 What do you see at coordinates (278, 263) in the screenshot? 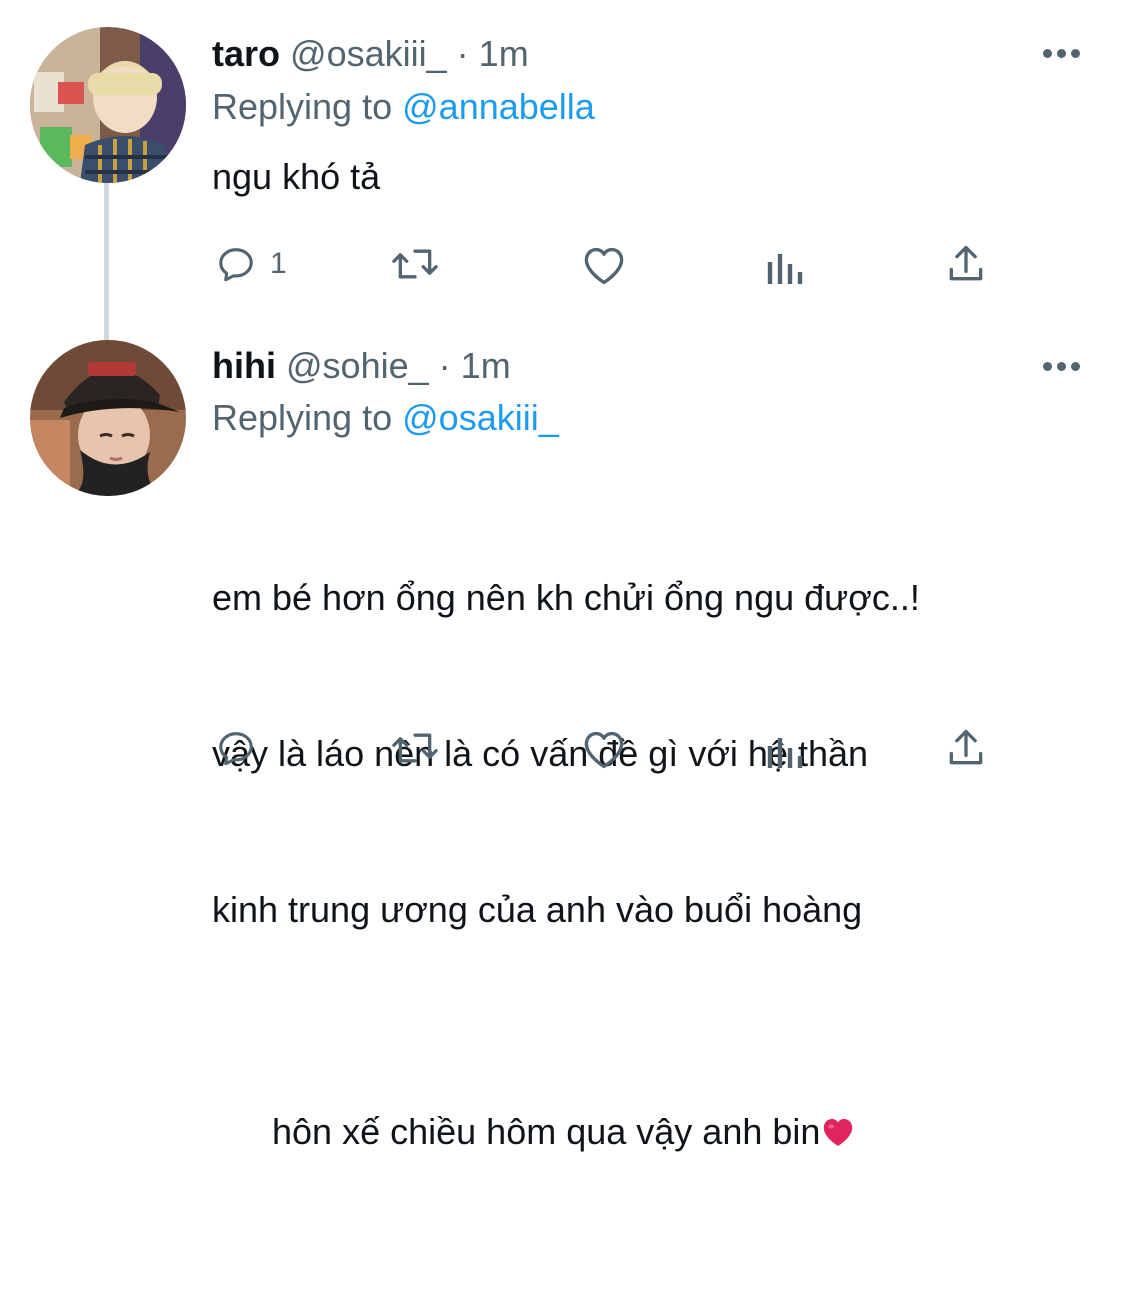
I see `reply-count: 1` at bounding box center [278, 263].